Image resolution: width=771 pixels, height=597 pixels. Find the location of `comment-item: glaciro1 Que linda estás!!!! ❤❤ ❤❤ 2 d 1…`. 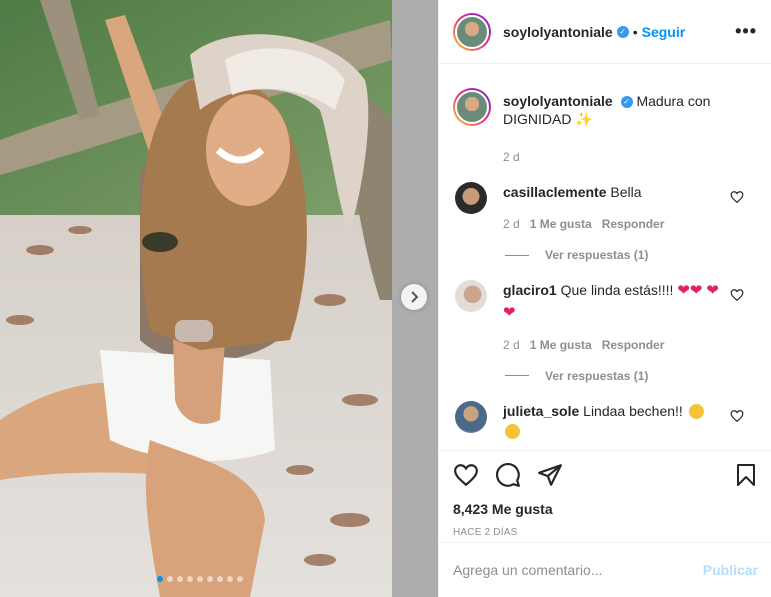

comment-item: glaciro1 Que linda estás!!!! ❤❤ ❤❤ 2 d 1… is located at coordinates (605, 317).